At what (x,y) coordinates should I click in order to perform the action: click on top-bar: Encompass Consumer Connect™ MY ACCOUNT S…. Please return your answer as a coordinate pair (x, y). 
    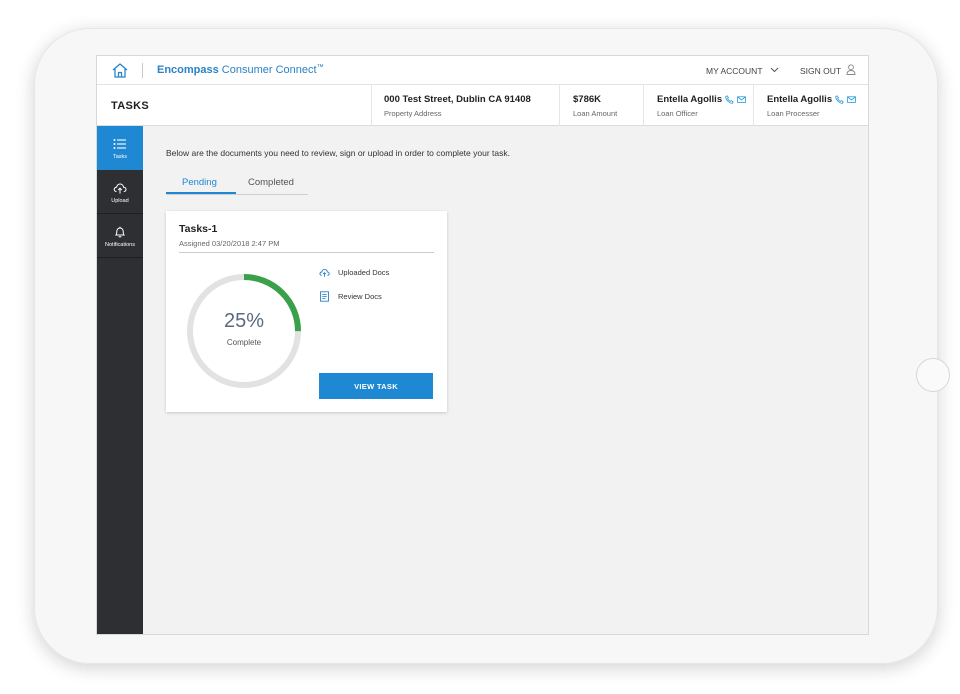
    Looking at the image, I should click on (482, 70).